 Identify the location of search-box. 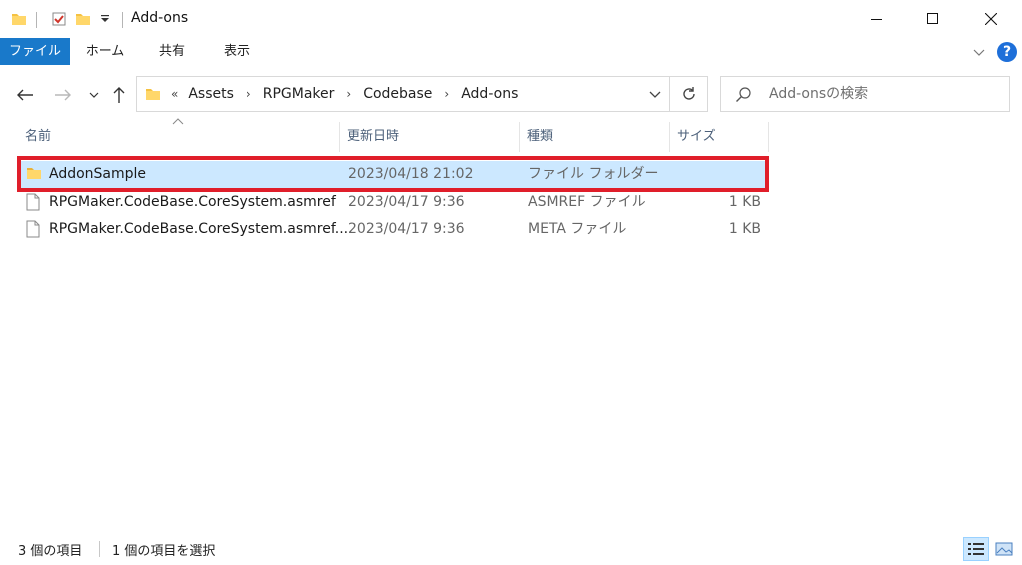
(865, 94).